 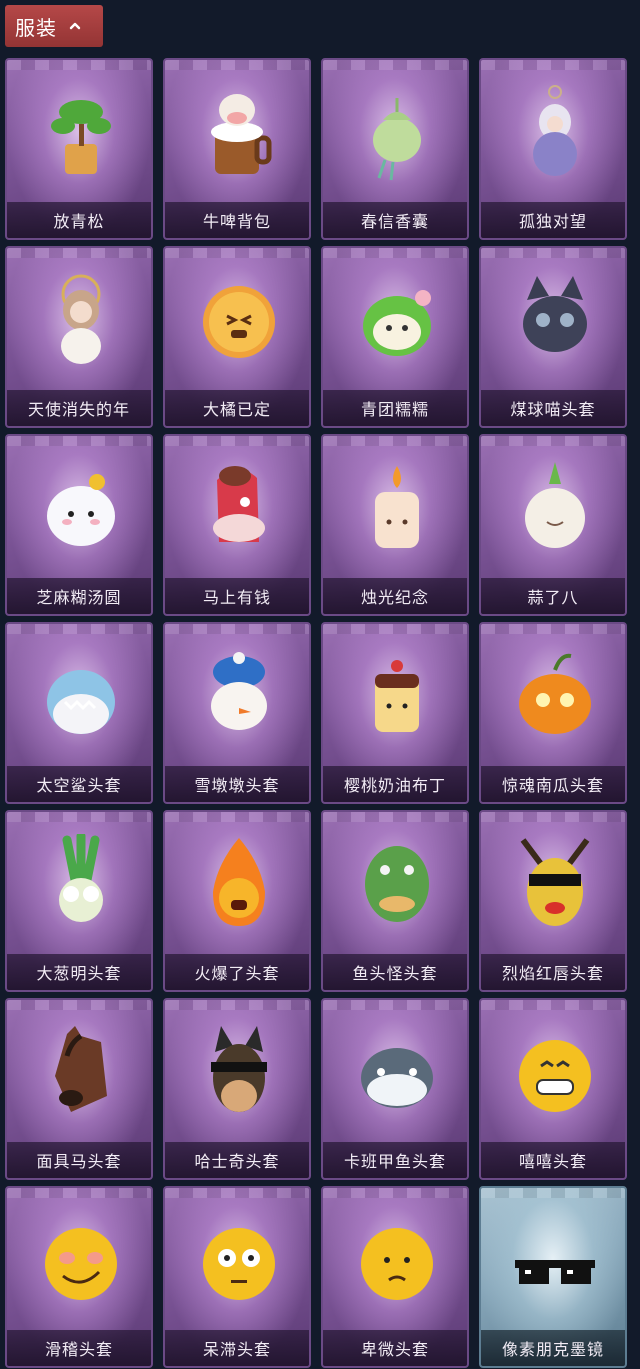 I want to click on costume-card-label: 像素朋克墨镜, so click(x=553, y=1348).